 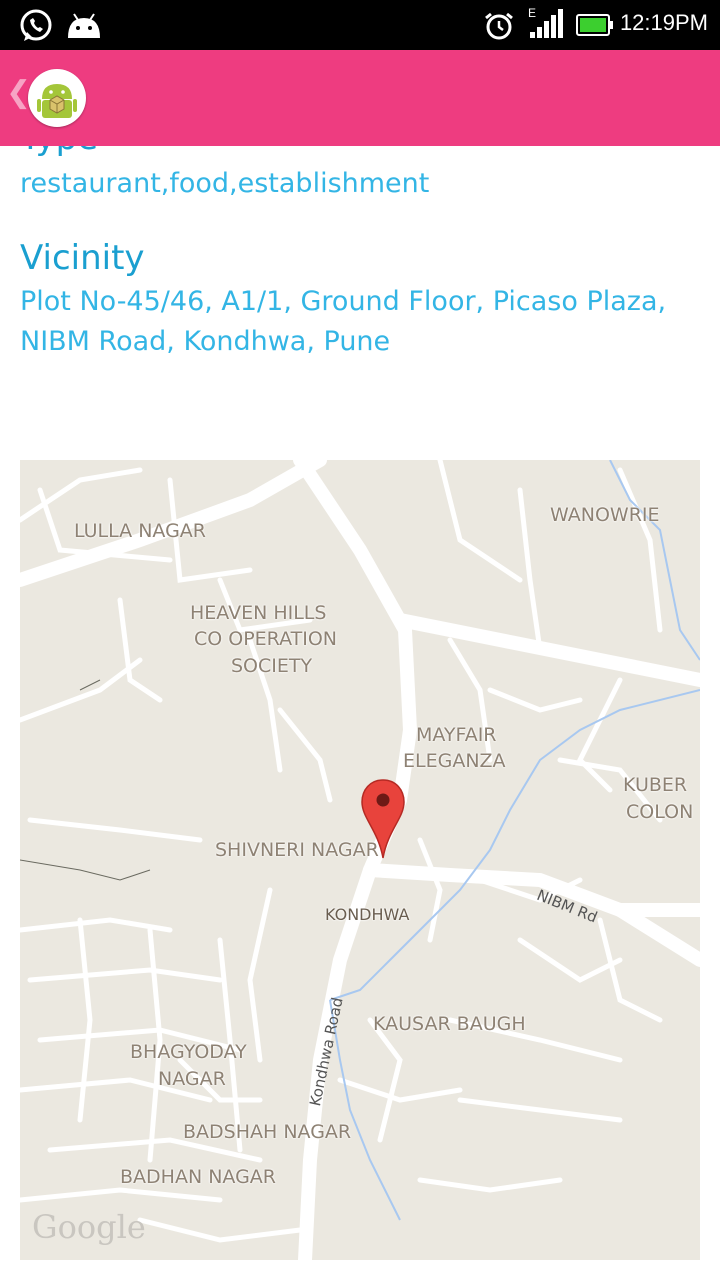 I want to click on whatsapp-icon, so click(x=36, y=28).